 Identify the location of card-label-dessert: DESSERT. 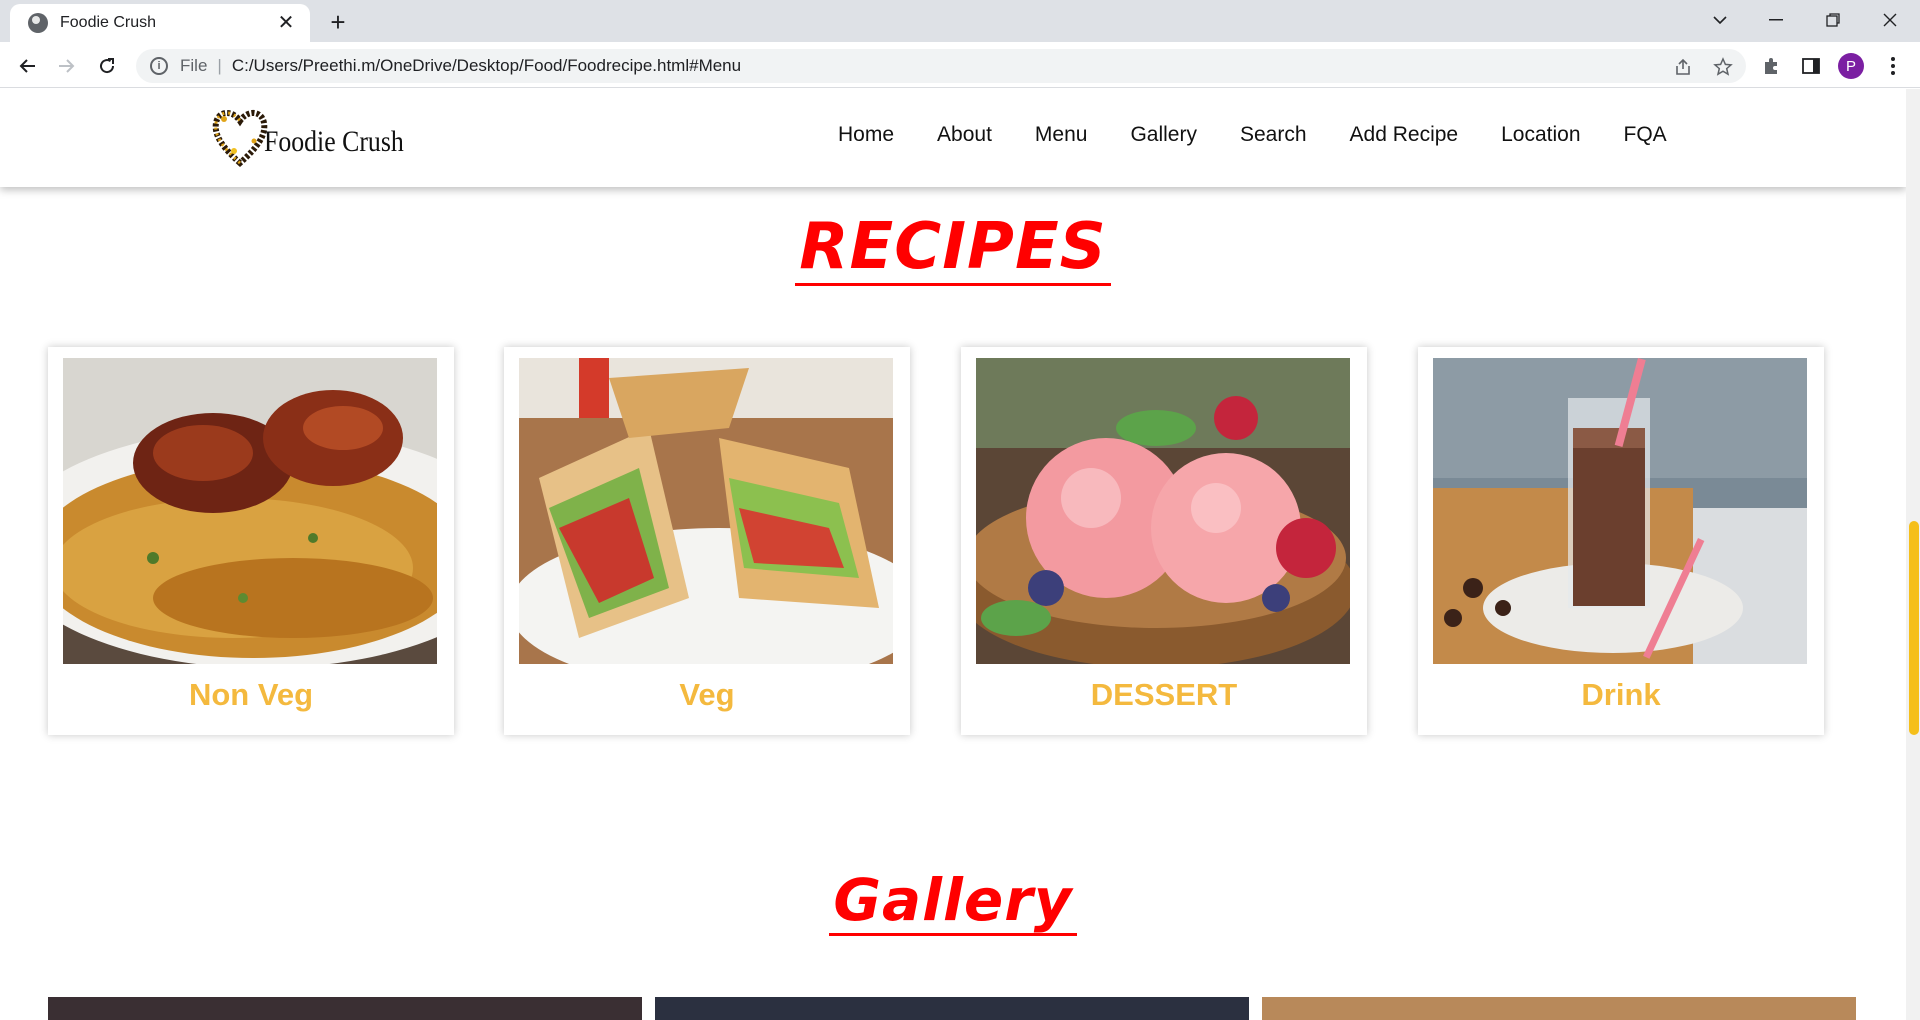
(1164, 694).